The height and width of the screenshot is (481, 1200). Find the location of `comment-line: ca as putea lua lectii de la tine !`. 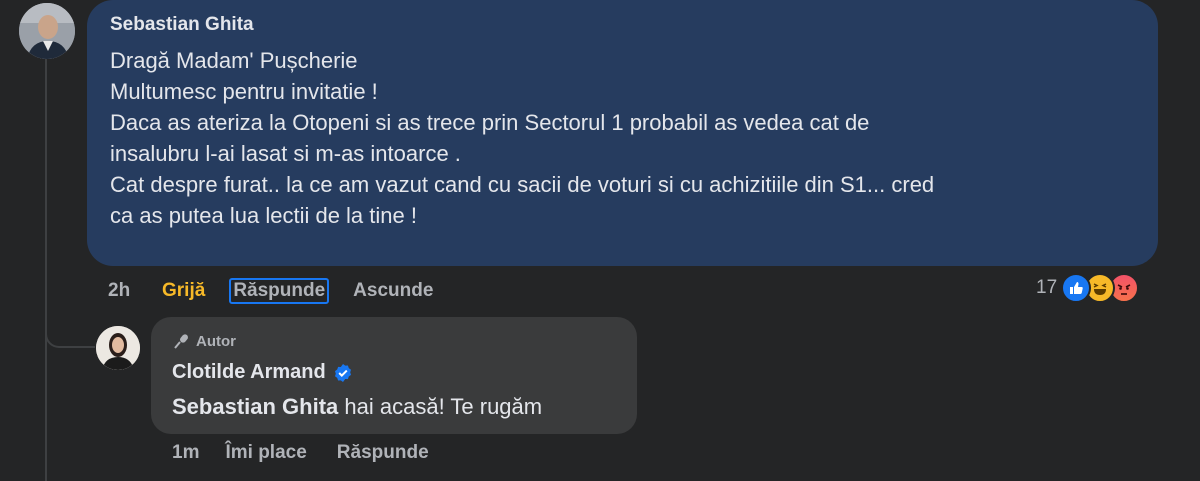

comment-line: ca as putea lua lectii de la tine ! is located at coordinates (263, 215).